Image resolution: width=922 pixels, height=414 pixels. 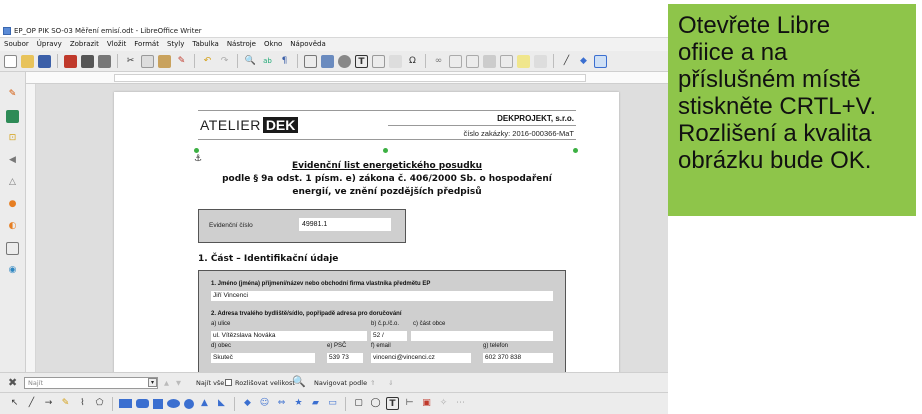 I want to click on page-setup-icon, so click(x=12, y=248).